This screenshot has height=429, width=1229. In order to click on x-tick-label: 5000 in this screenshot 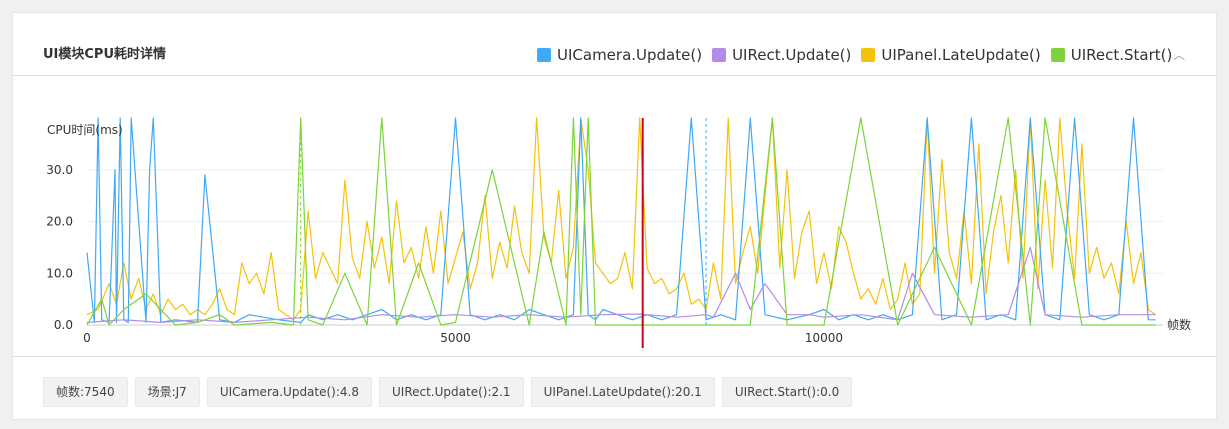, I will do `click(455, 338)`.